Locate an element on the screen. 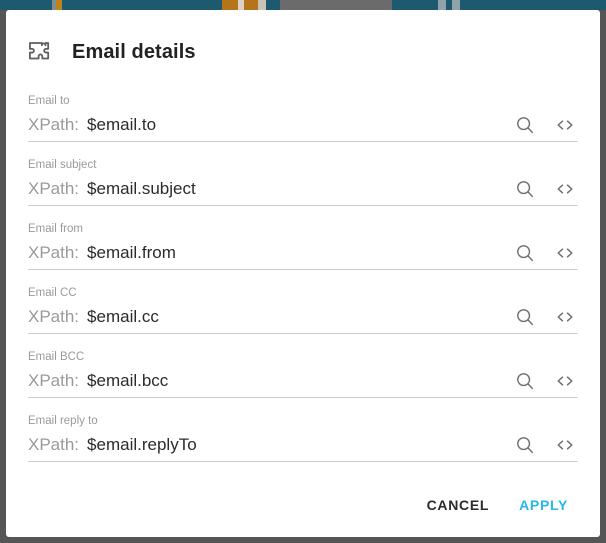 This screenshot has height=543, width=606. field-label: Email reply to is located at coordinates (63, 421).